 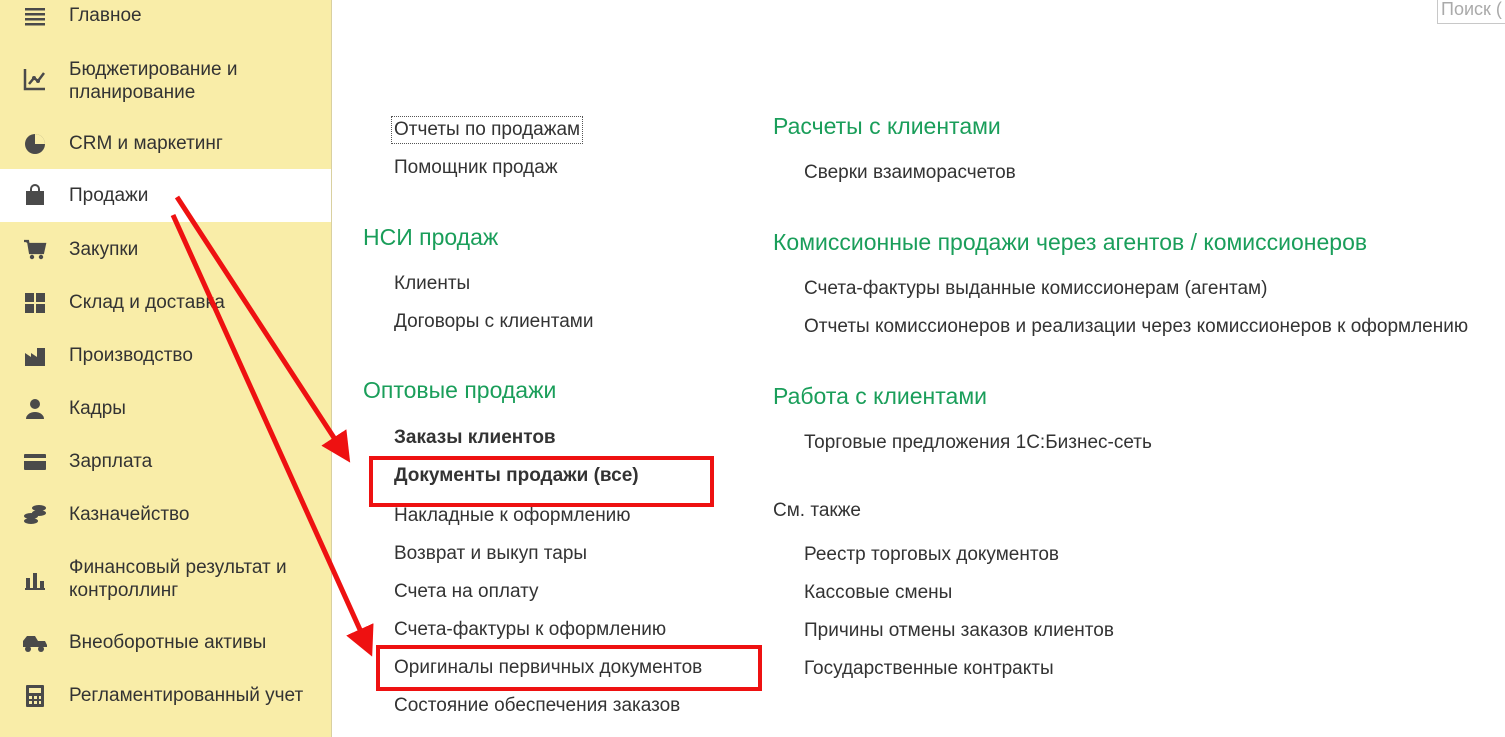 What do you see at coordinates (272, 435) in the screenshot?
I see `arrow-to-primary-documents` at bounding box center [272, 435].